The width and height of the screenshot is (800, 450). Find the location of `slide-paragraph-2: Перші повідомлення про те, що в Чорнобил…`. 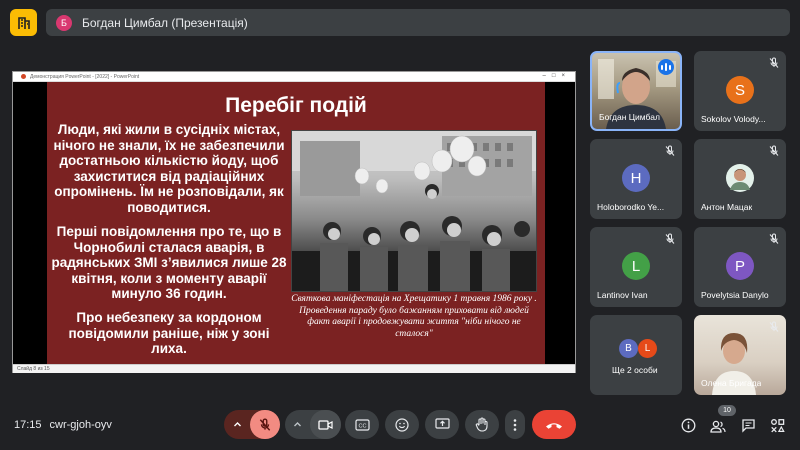

slide-paragraph-2: Перші повідомлення про те, що в Чорнобил… is located at coordinates (169, 263).